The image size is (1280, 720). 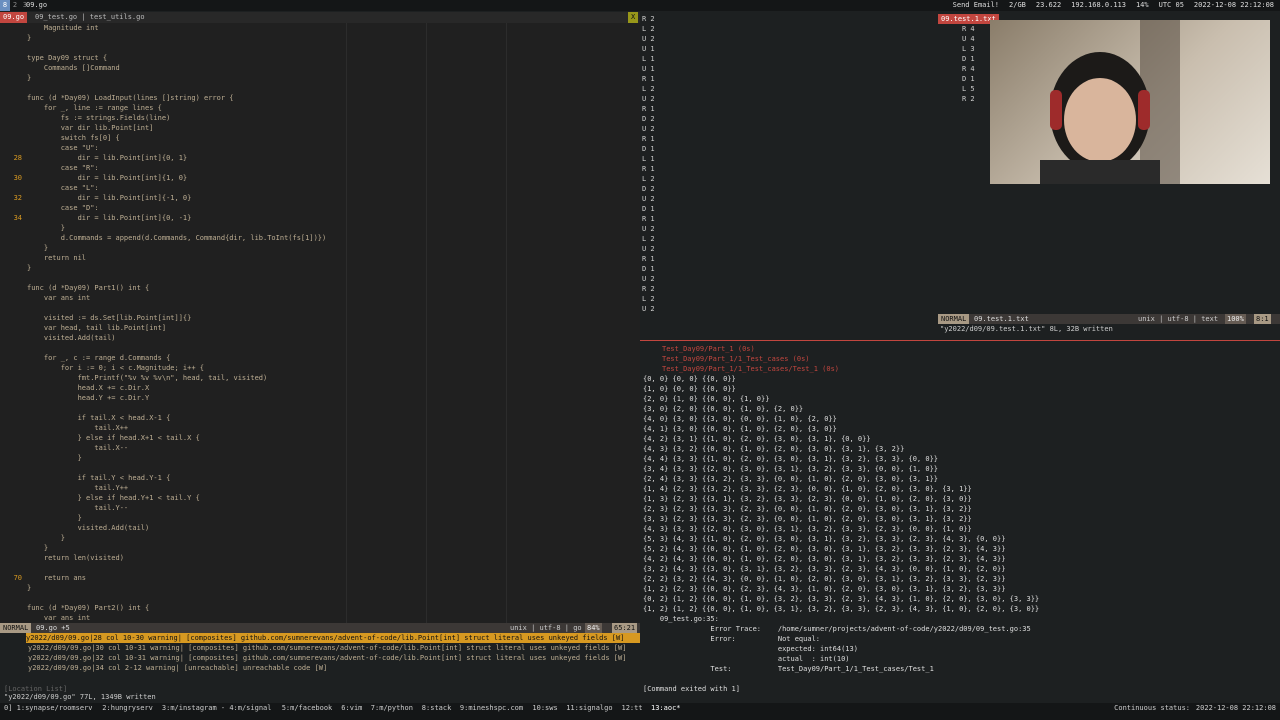 I want to click on code-line: head.Y += c.Dir.Y, so click(x=88, y=398).